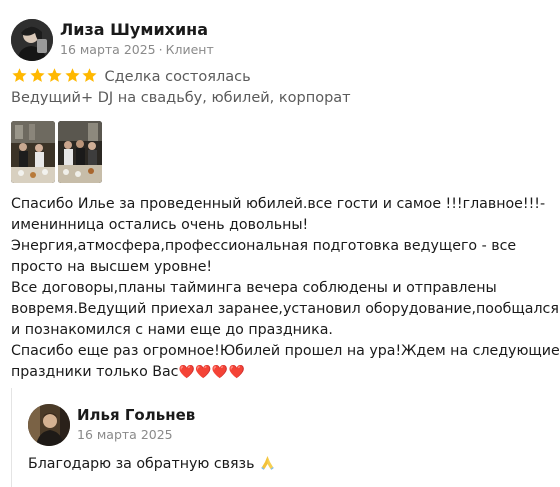  I want to click on review-text-line: именинница остались очень довольны!, so click(160, 225).